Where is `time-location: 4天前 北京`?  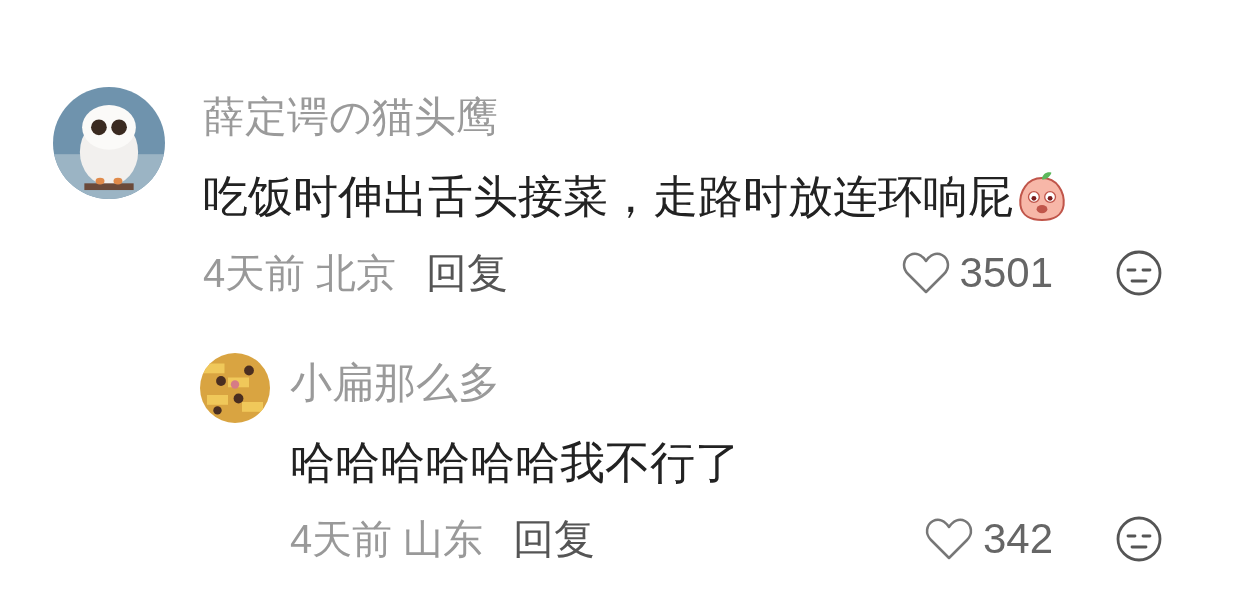
time-location: 4天前 北京 is located at coordinates (300, 273).